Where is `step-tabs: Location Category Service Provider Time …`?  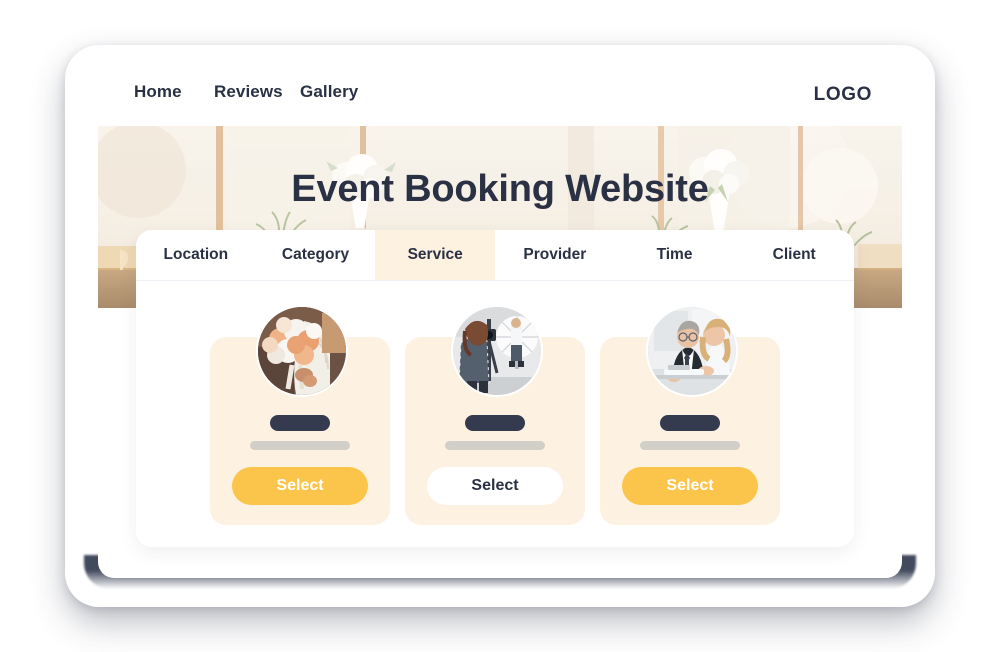 step-tabs: Location Category Service Provider Time … is located at coordinates (495, 255).